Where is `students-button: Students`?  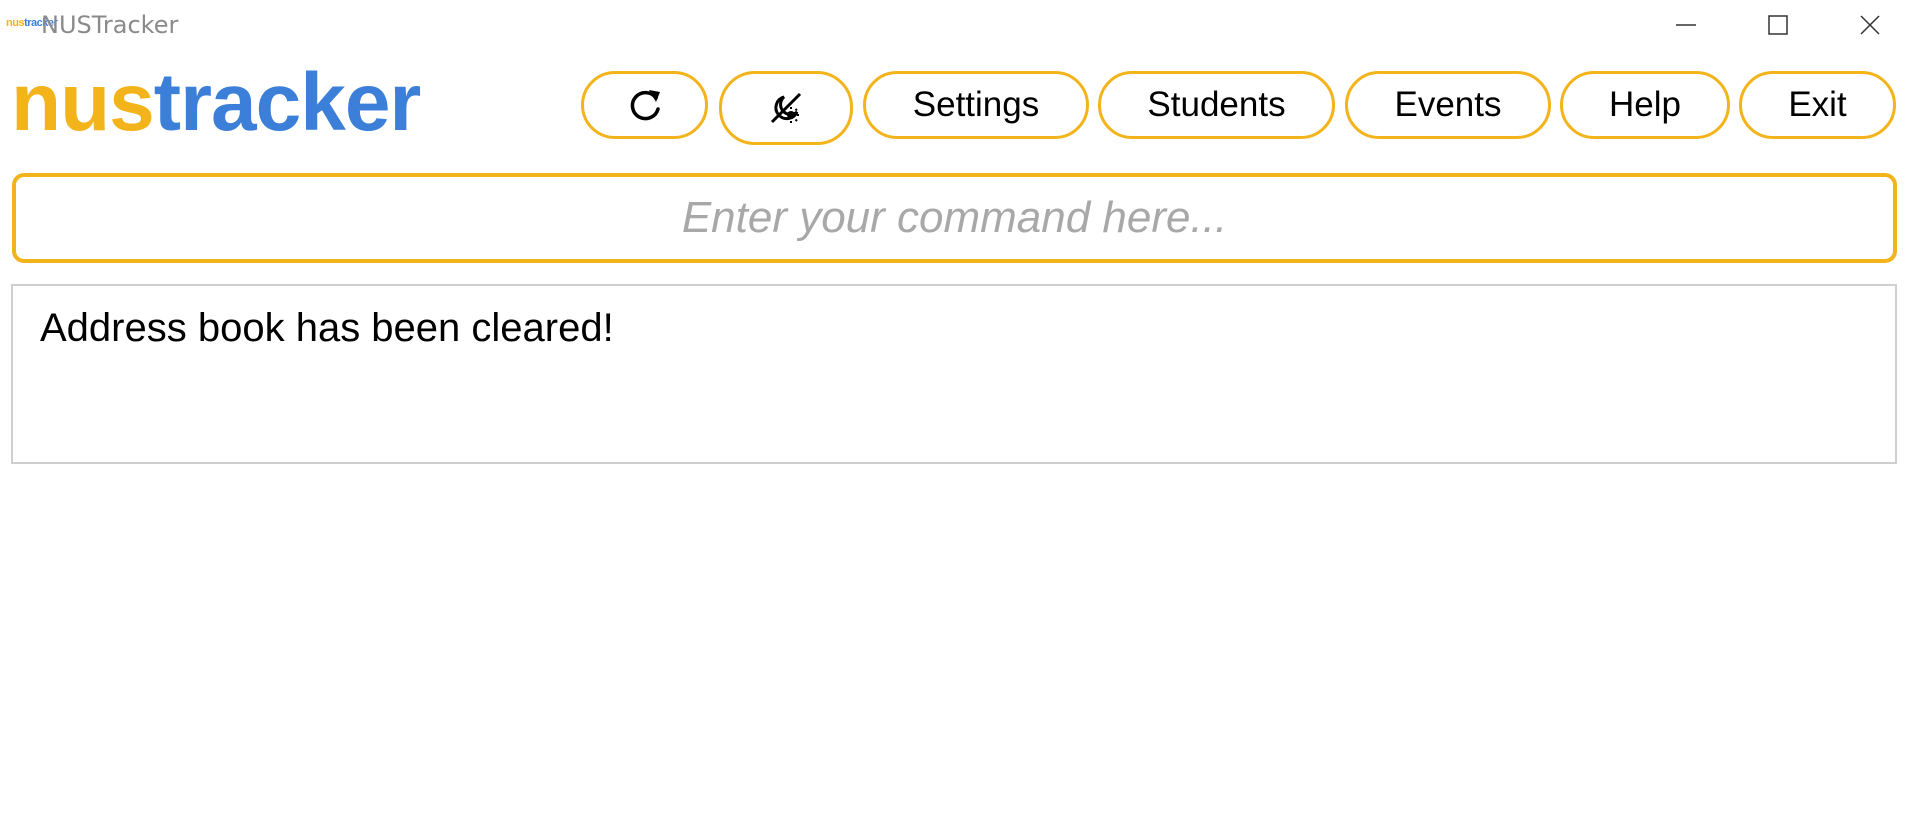 students-button: Students is located at coordinates (1216, 105).